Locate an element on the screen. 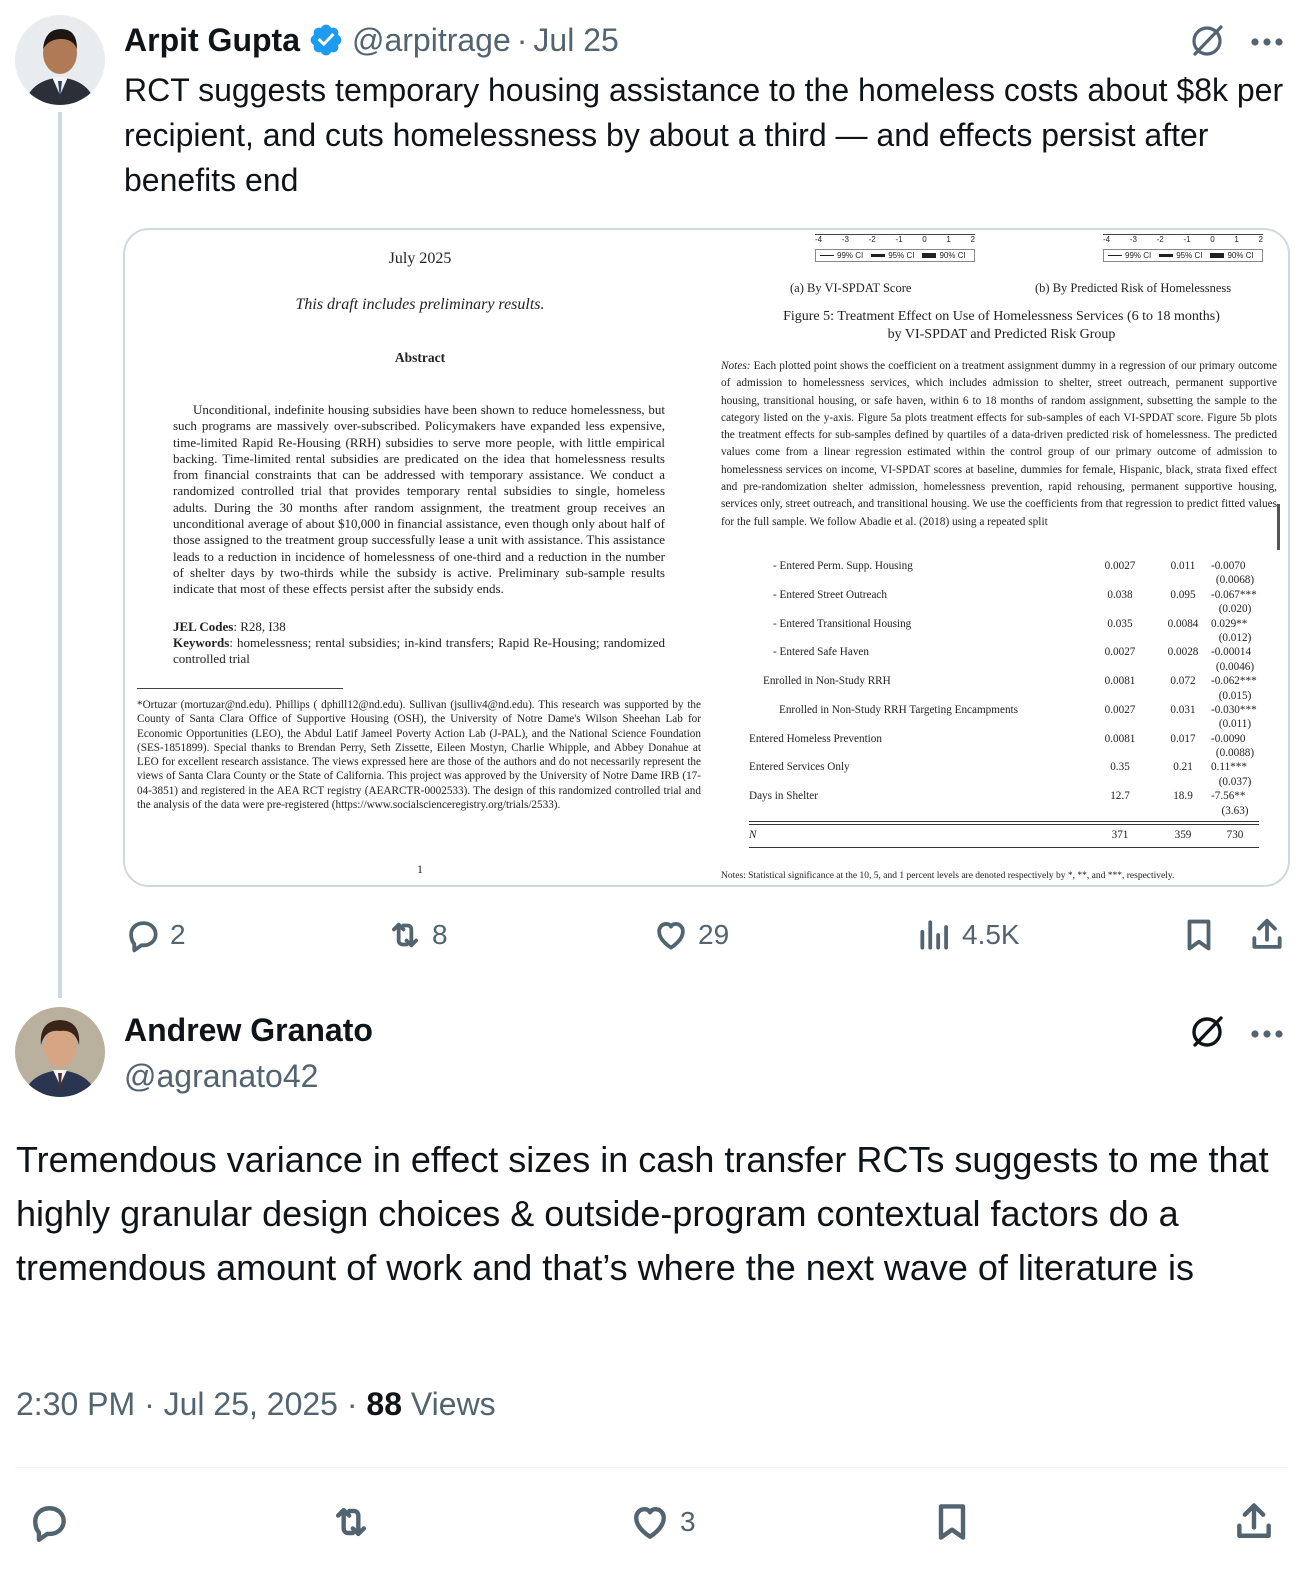 The image size is (1312, 1569). coefficient: -0.067*** is located at coordinates (1234, 594).